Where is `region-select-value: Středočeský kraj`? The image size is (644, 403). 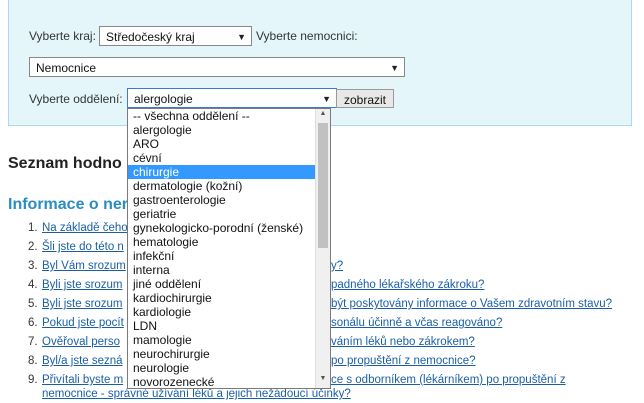
region-select-value: Středočeský kraj is located at coordinates (150, 37).